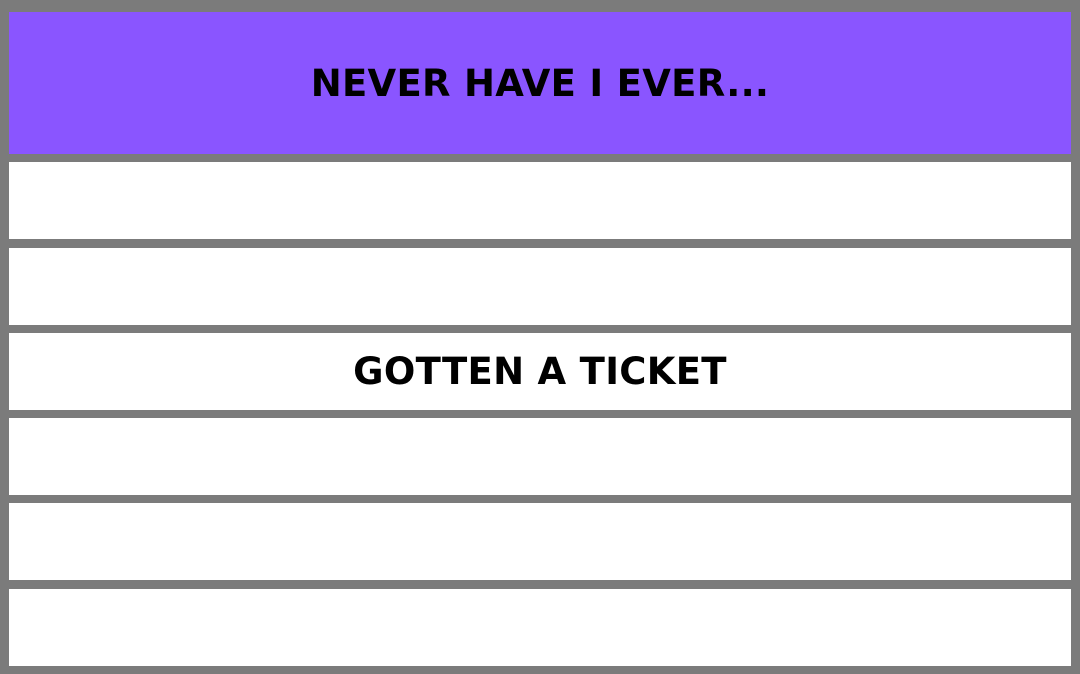 The width and height of the screenshot is (1080, 674). I want to click on row-text: GOTTEN A TICKET, so click(540, 371).